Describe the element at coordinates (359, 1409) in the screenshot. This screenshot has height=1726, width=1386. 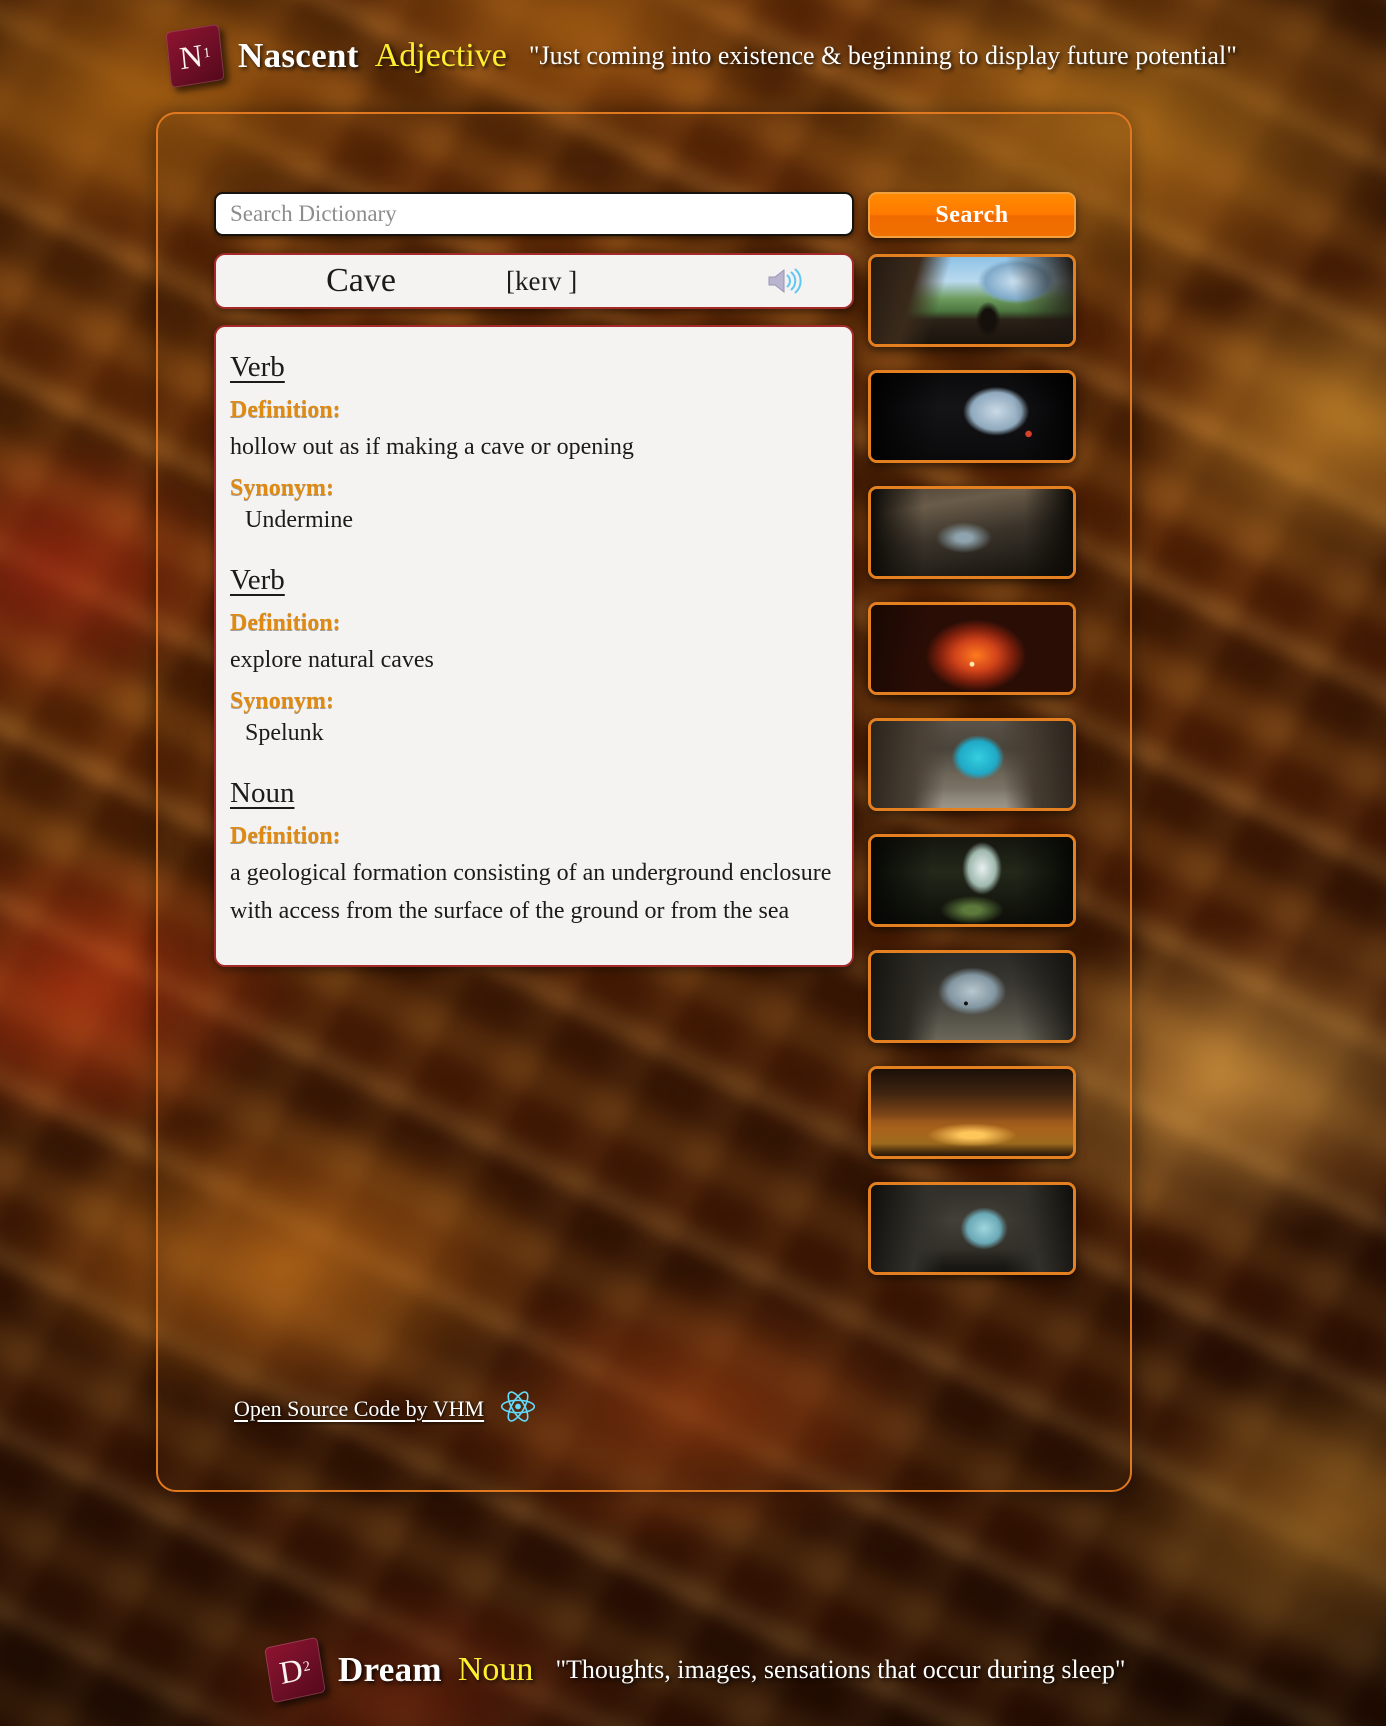
I see `open-source-link: Open Source Code by VHM` at that location.